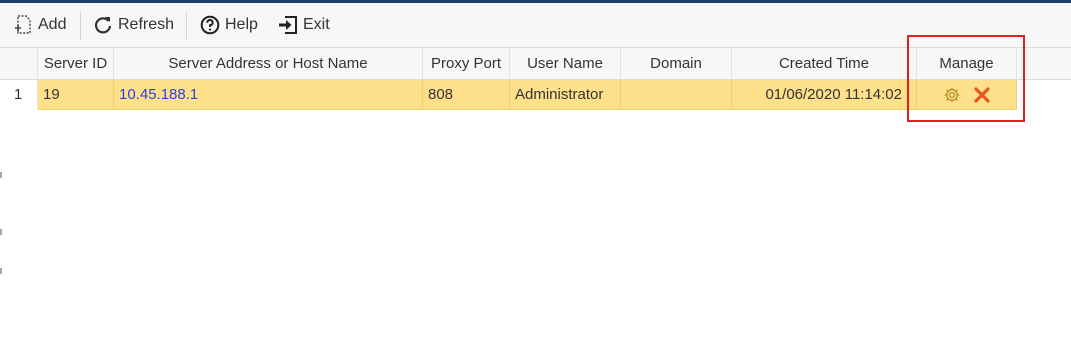 The width and height of the screenshot is (1071, 345). What do you see at coordinates (824, 95) in the screenshot?
I see `cell-created-time: 01/06/2020 11:14:02` at bounding box center [824, 95].